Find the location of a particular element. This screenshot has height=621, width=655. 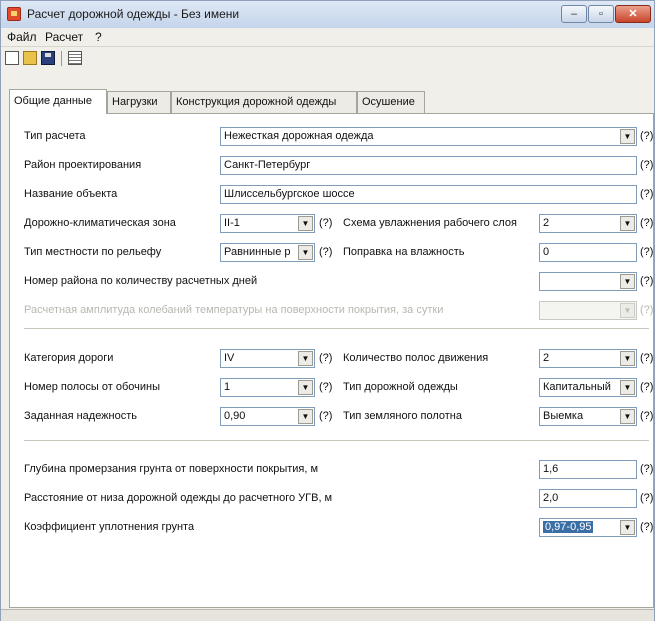

title-bar: Расчет дорожной одежды - Без имени ‒ ▫ ✕ is located at coordinates (327, 15).